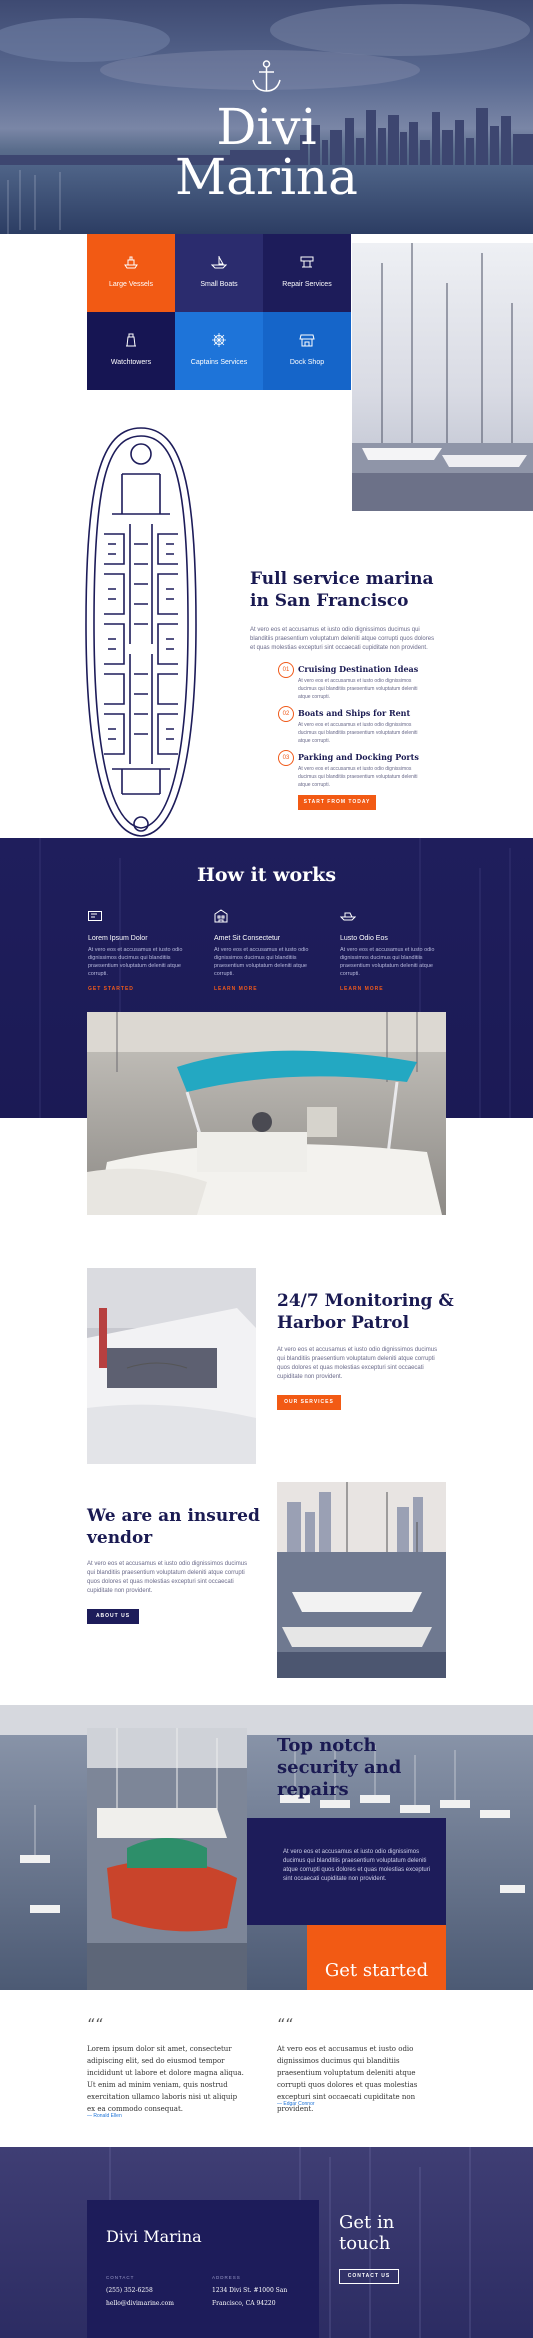  What do you see at coordinates (131, 284) in the screenshot?
I see `tile-label: Large Vessels` at bounding box center [131, 284].